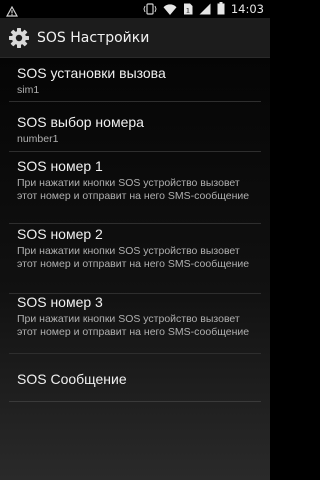 The height and width of the screenshot is (480, 320). What do you see at coordinates (221, 9) in the screenshot?
I see `battery-icon` at bounding box center [221, 9].